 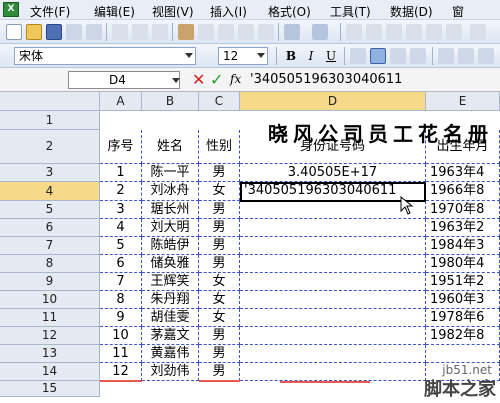 I want to click on table-cell: 刘冰舟, so click(x=170, y=191).